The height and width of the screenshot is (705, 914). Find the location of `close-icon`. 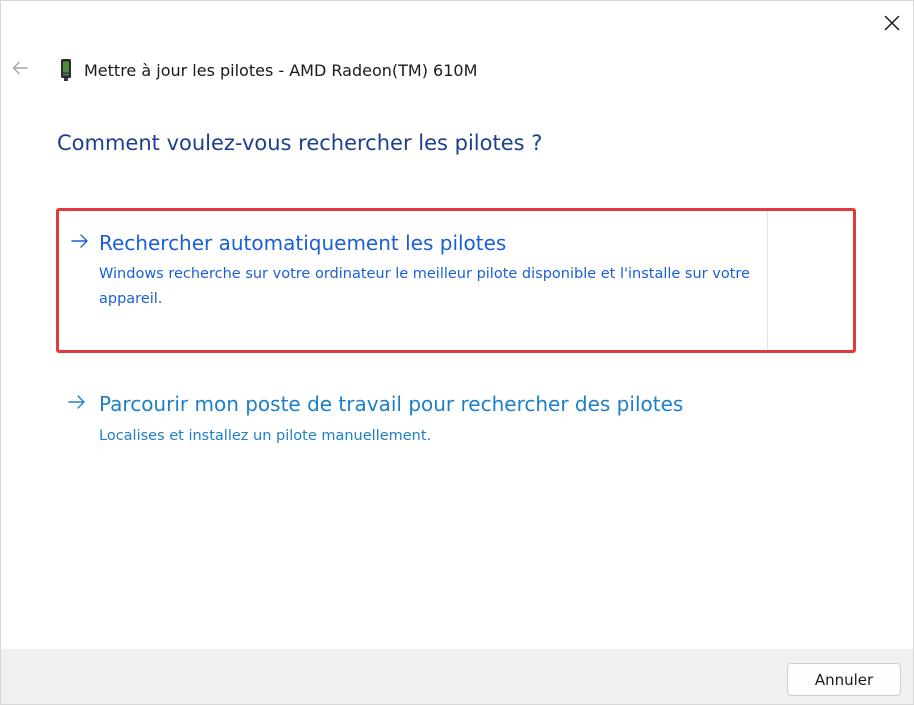

close-icon is located at coordinates (892, 23).